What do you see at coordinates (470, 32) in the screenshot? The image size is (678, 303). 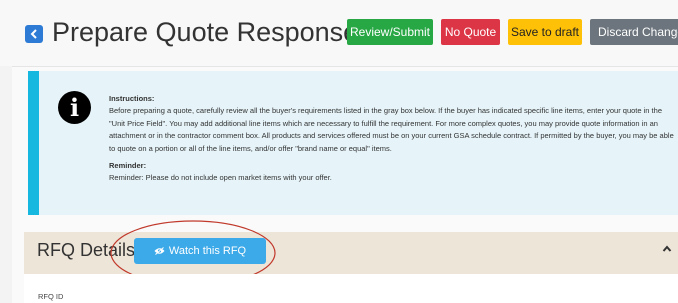 I see `no-quote-button: No Quote` at bounding box center [470, 32].